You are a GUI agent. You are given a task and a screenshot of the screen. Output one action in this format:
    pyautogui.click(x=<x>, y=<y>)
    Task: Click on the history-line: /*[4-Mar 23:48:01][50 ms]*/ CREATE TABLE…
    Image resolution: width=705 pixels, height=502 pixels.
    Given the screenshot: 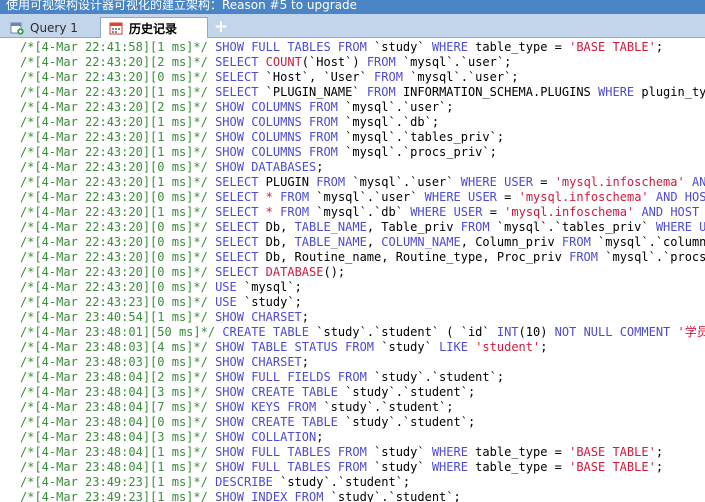 What is the action you would take?
    pyautogui.click(x=362, y=332)
    